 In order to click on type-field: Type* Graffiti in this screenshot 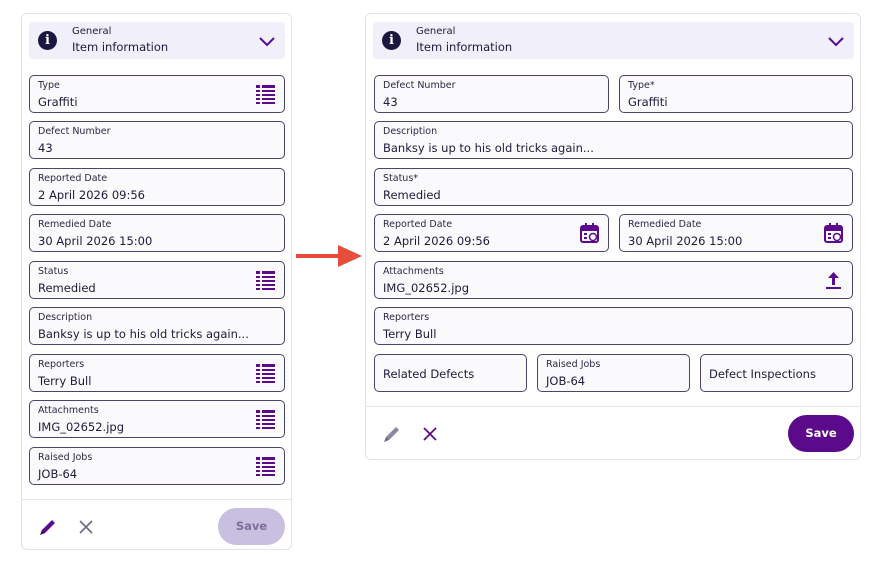, I will do `click(736, 94)`.